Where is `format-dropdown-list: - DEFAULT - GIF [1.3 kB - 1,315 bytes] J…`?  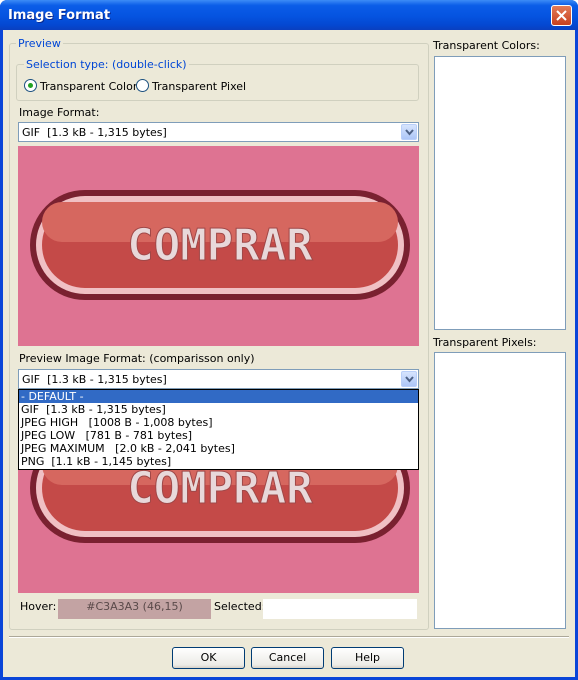
format-dropdown-list: - DEFAULT - GIF [1.3 kB - 1,315 bytes] J… is located at coordinates (218, 429).